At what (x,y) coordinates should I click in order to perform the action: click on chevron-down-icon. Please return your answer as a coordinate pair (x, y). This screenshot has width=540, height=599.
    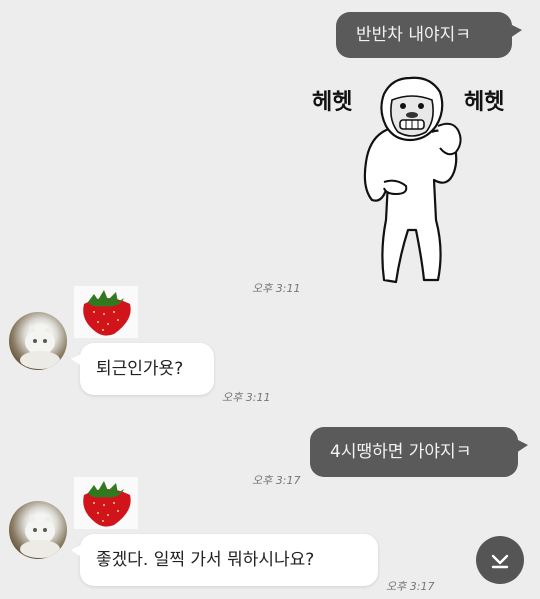
    Looking at the image, I should click on (500, 561).